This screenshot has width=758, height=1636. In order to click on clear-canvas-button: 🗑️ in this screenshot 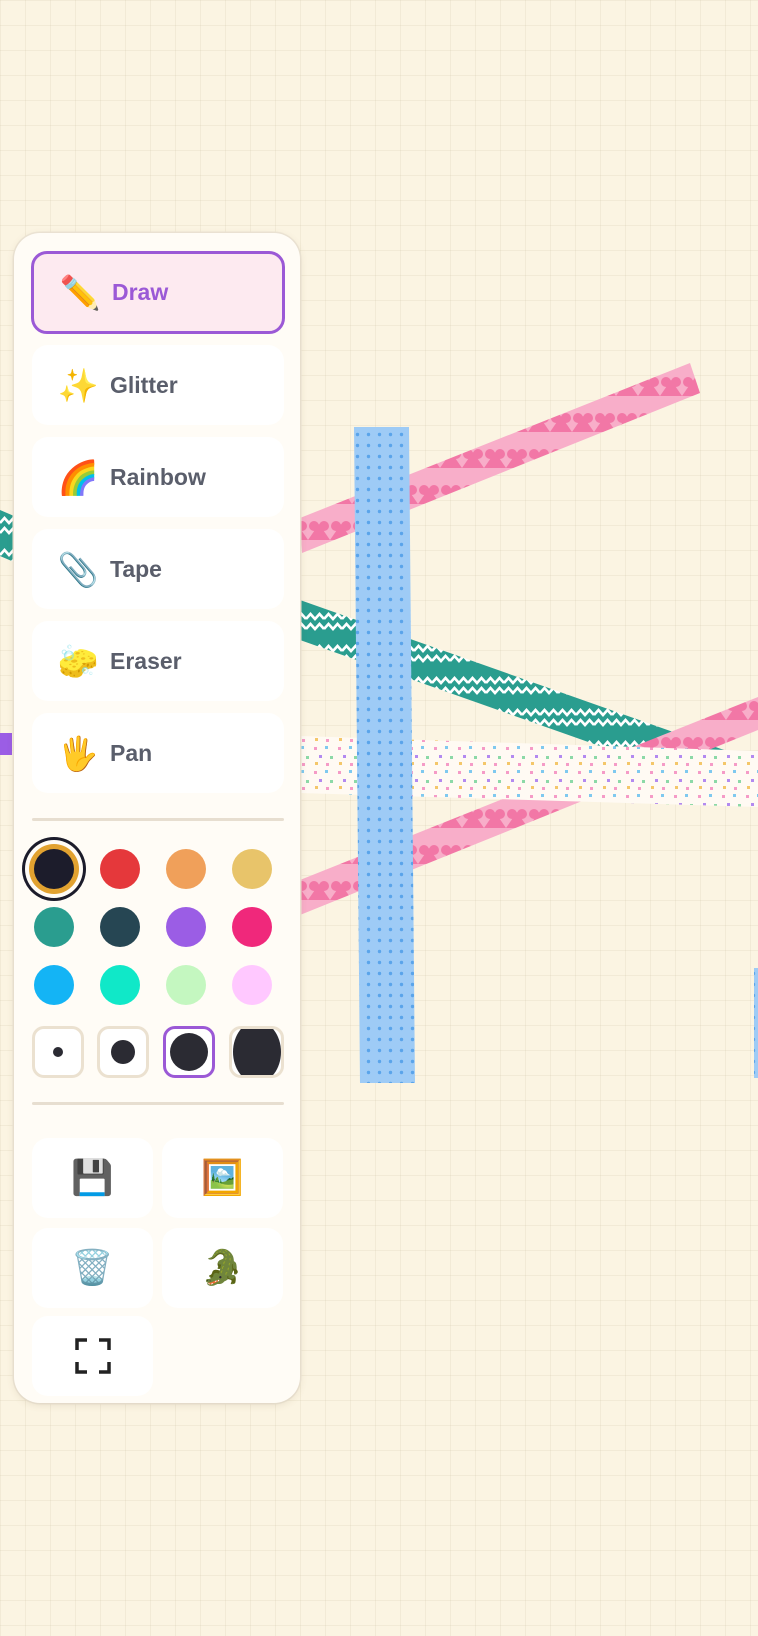, I will do `click(92, 1268)`.